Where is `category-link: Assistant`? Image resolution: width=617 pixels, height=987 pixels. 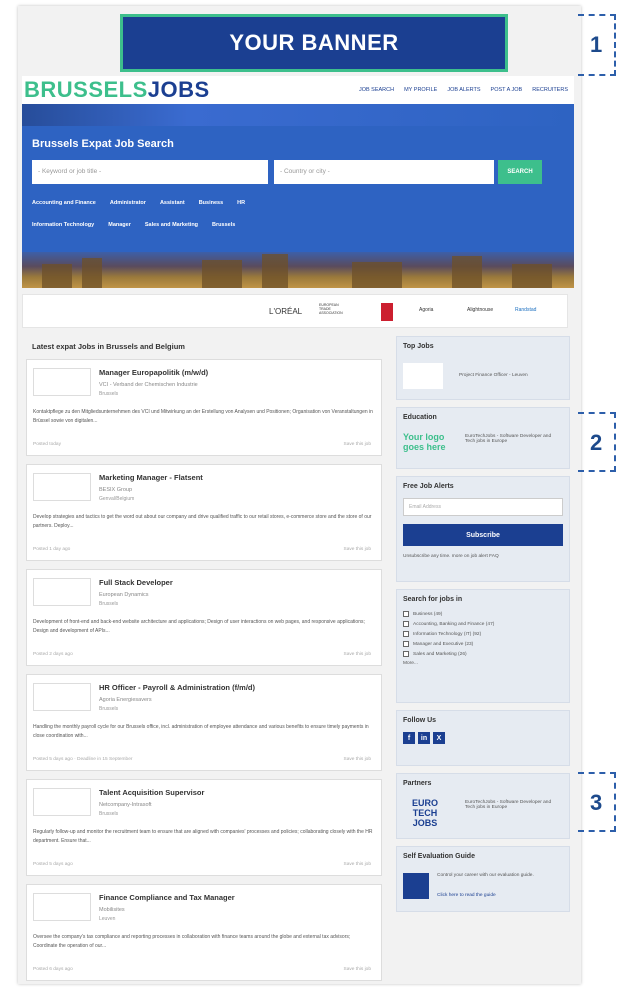
category-link: Assistant is located at coordinates (172, 203).